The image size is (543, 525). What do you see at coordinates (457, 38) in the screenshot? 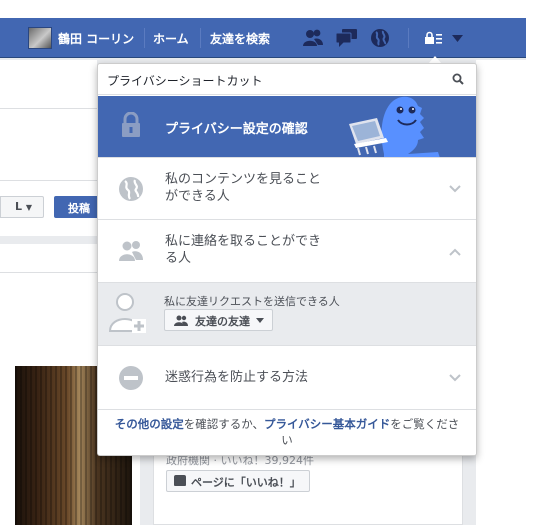
I see `account-menu-icon` at bounding box center [457, 38].